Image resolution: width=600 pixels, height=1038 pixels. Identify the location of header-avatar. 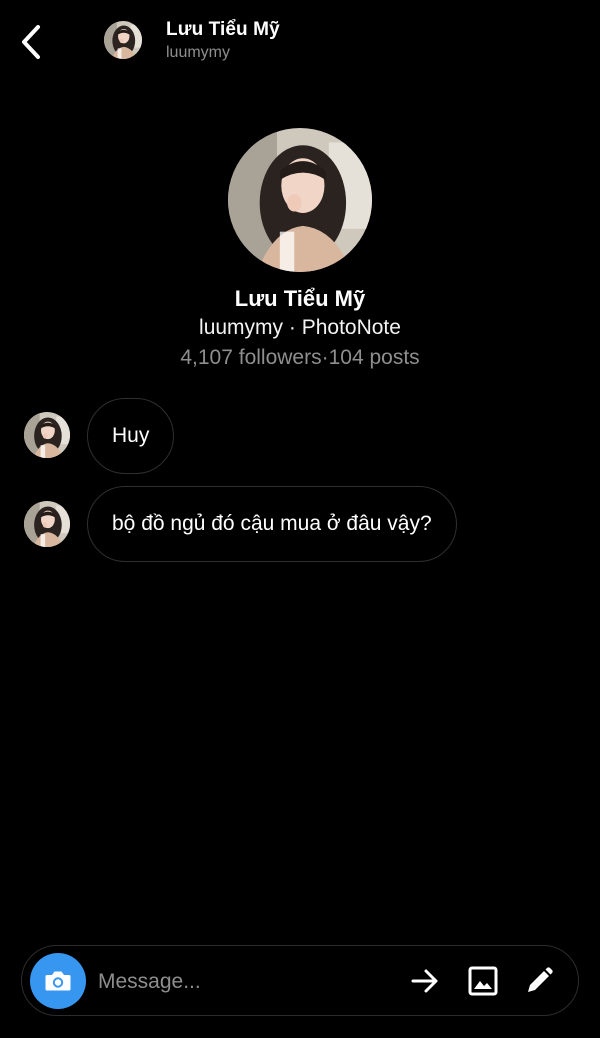
(123, 40).